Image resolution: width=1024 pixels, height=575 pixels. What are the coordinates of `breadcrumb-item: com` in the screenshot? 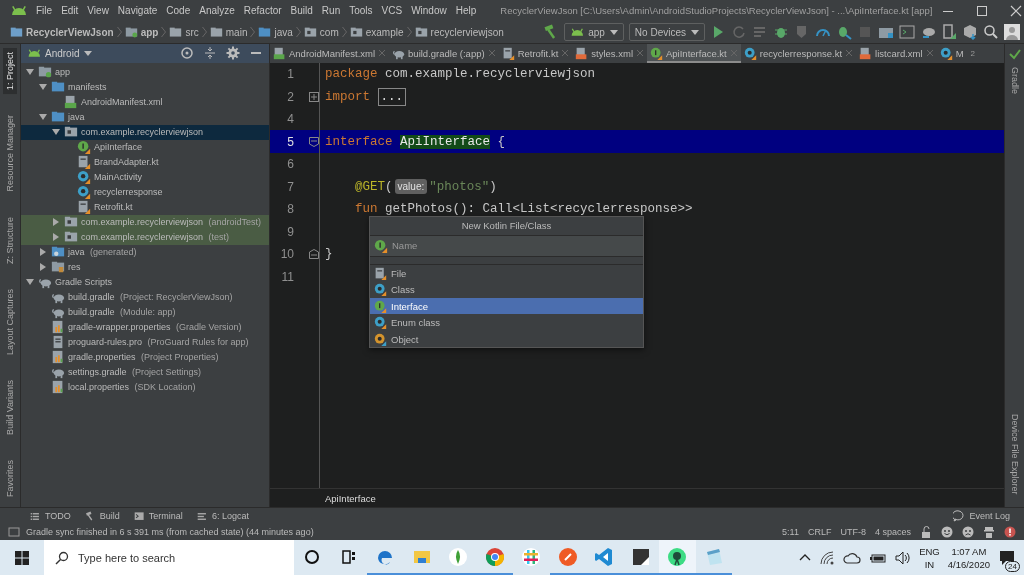 It's located at (321, 32).